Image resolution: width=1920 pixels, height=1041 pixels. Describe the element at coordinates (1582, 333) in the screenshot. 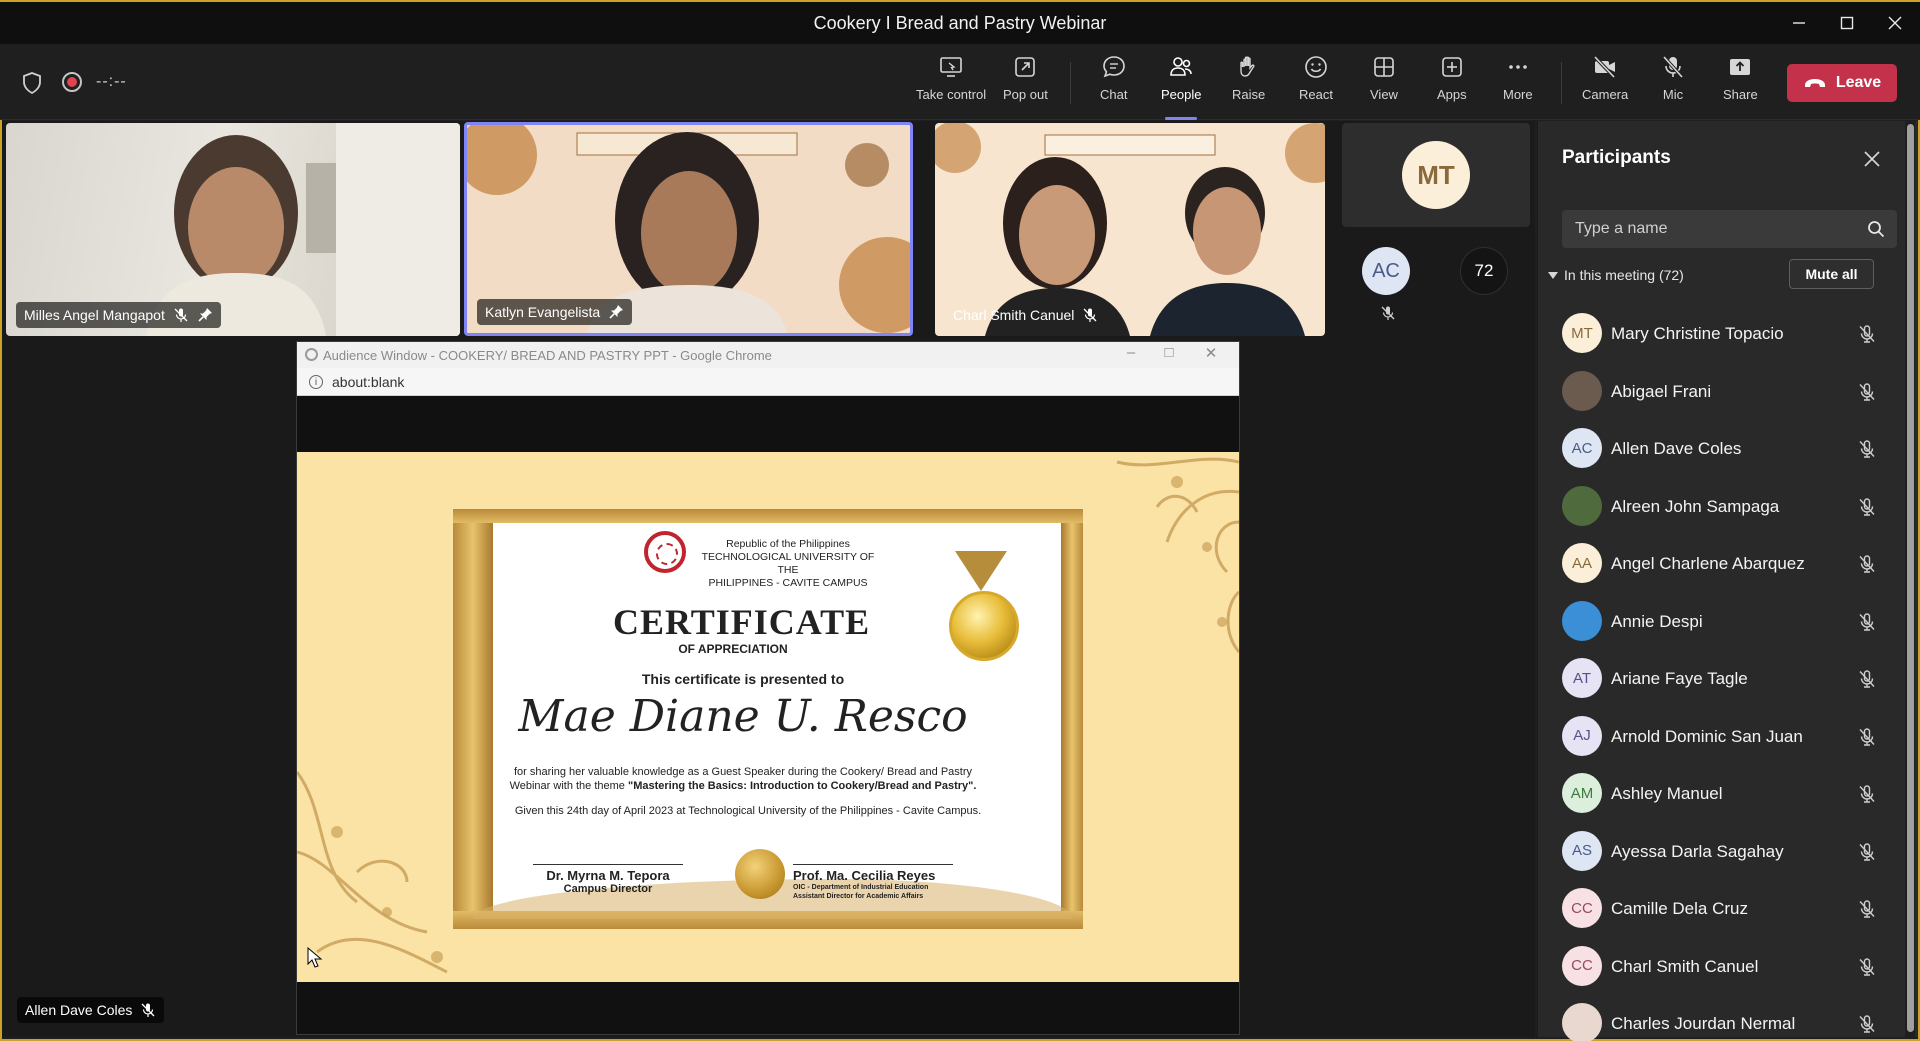

I see `avatar: MT` at that location.